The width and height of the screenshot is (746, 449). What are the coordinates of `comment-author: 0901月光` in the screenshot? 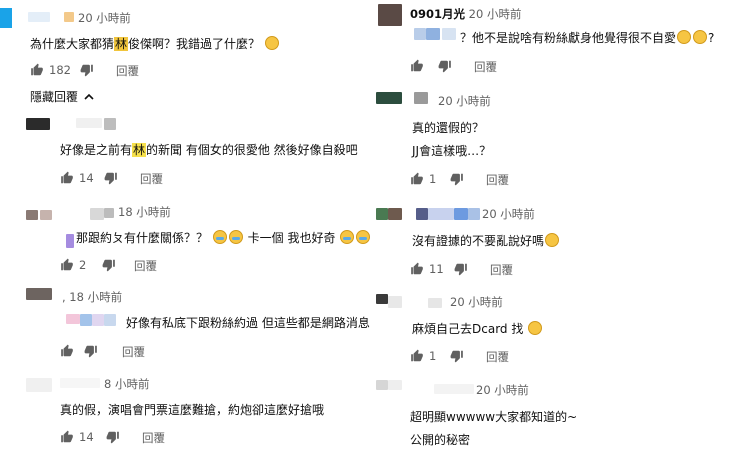 It's located at (437, 14).